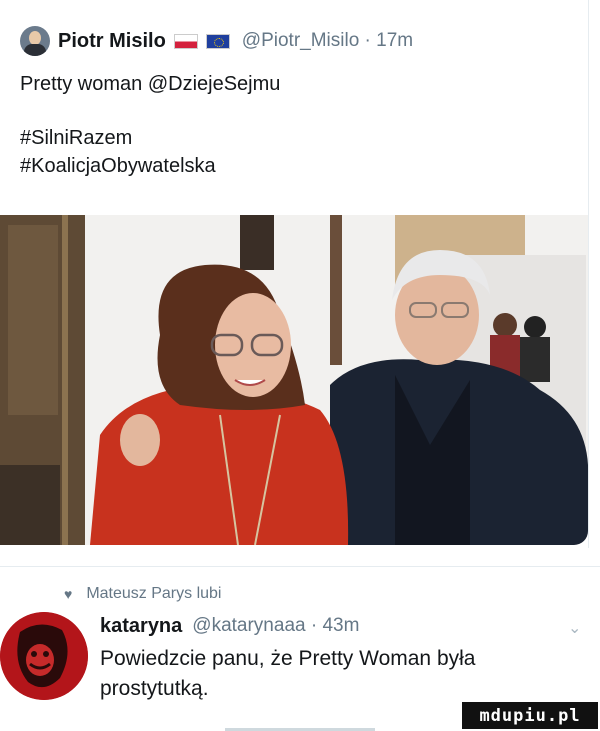 The height and width of the screenshot is (731, 600). Describe the element at coordinates (185, 41) in the screenshot. I see `poland-flag-icon` at that location.